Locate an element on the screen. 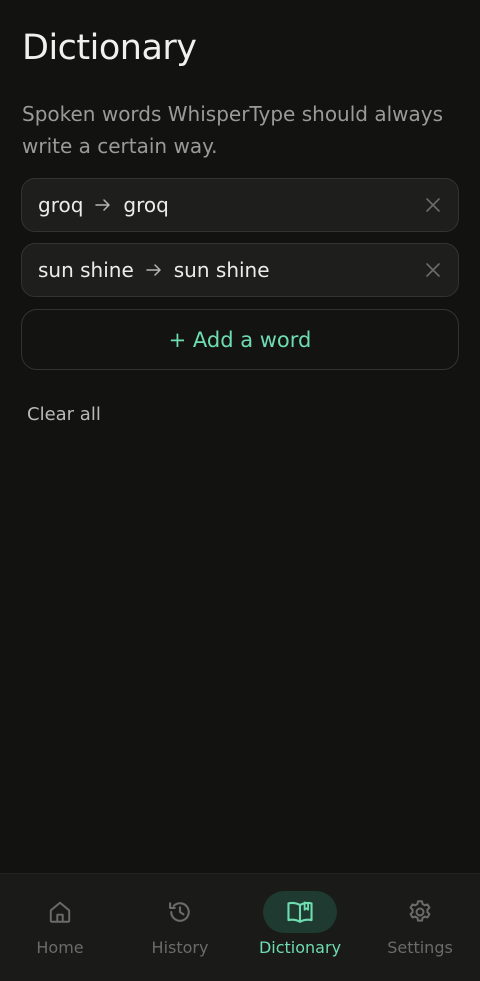  dictionary-entries: groq groq sun shine sun shine is located at coordinates (240, 243).